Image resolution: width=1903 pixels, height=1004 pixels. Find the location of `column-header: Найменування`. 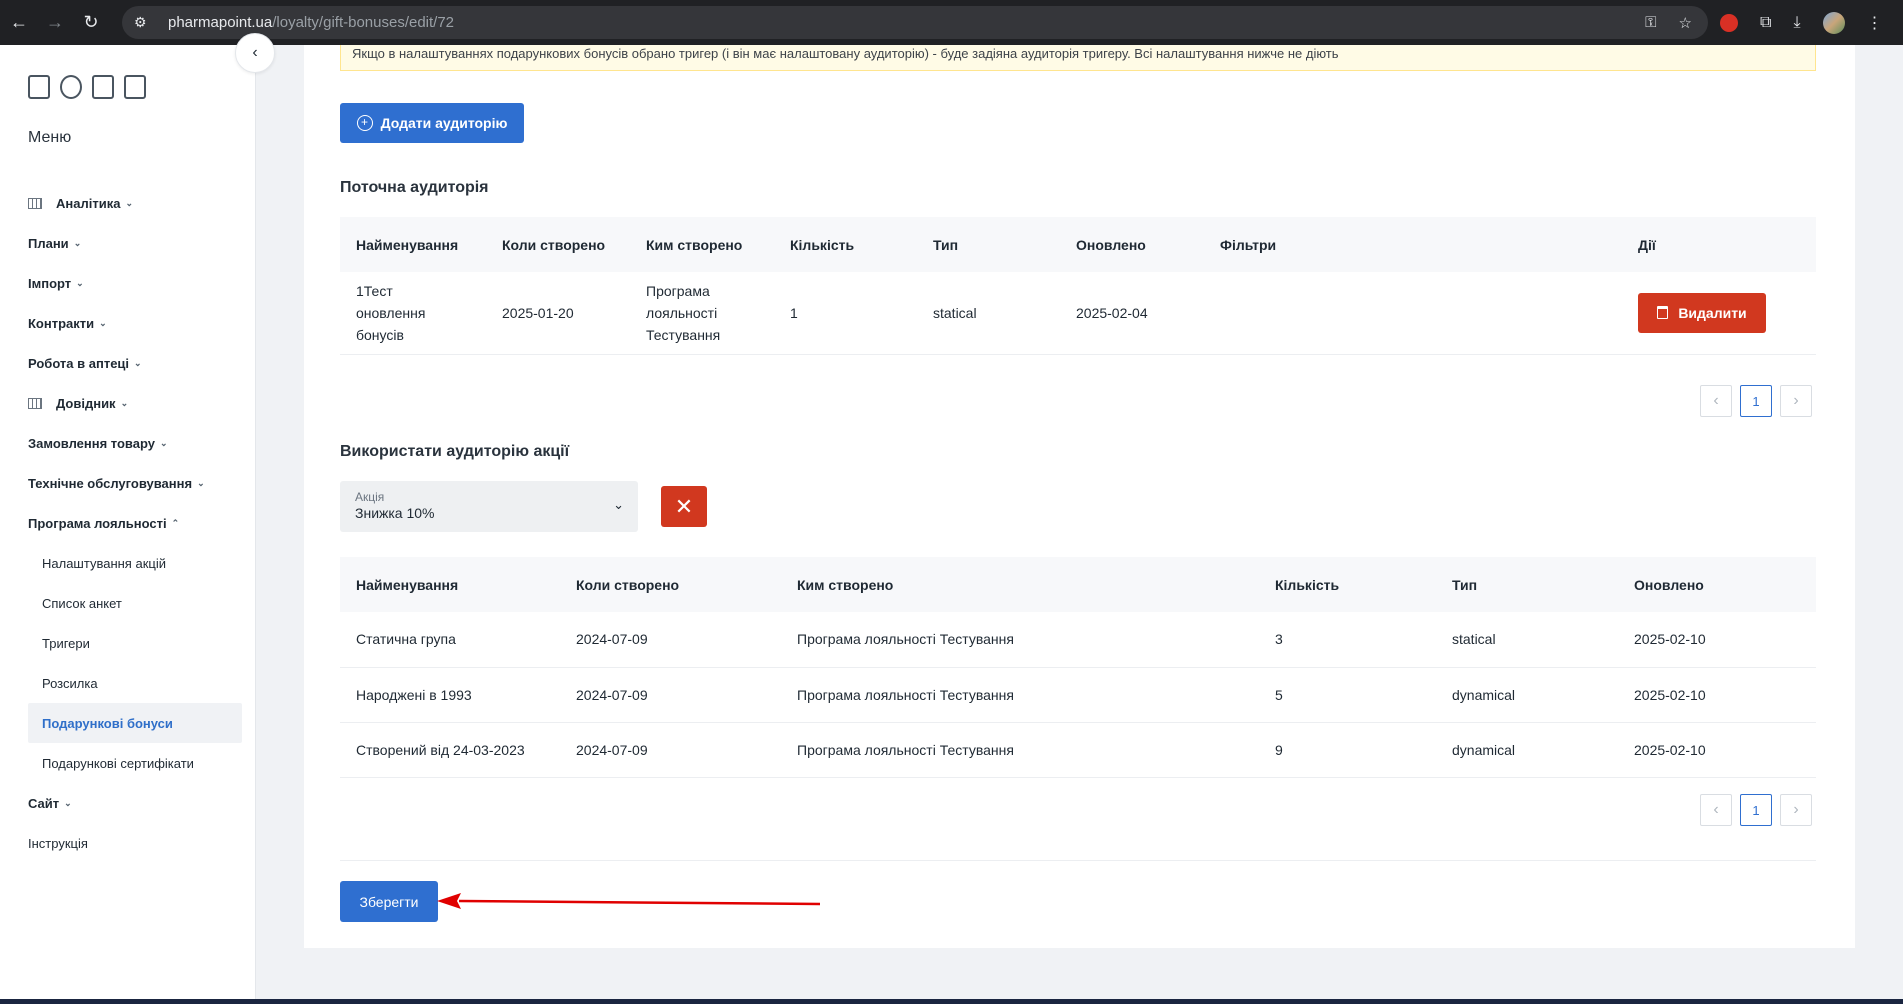

column-header: Найменування is located at coordinates (450, 584).